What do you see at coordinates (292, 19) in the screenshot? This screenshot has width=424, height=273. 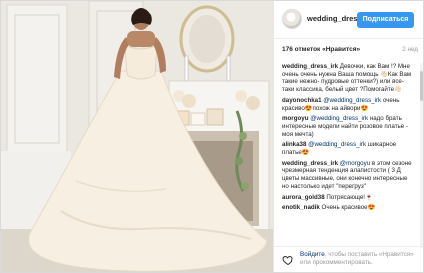 I see `avatar` at bounding box center [292, 19].